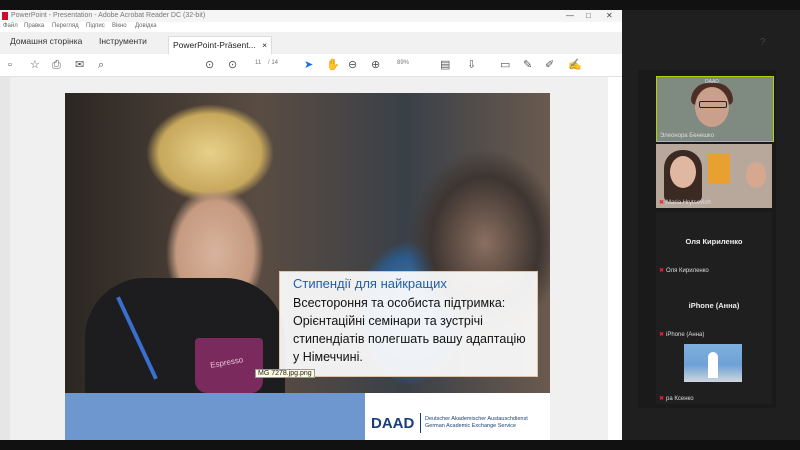 The width and height of the screenshot is (800, 450). Describe the element at coordinates (687, 271) in the screenshot. I see `participant-3-name: Оля Кириленко` at that location.